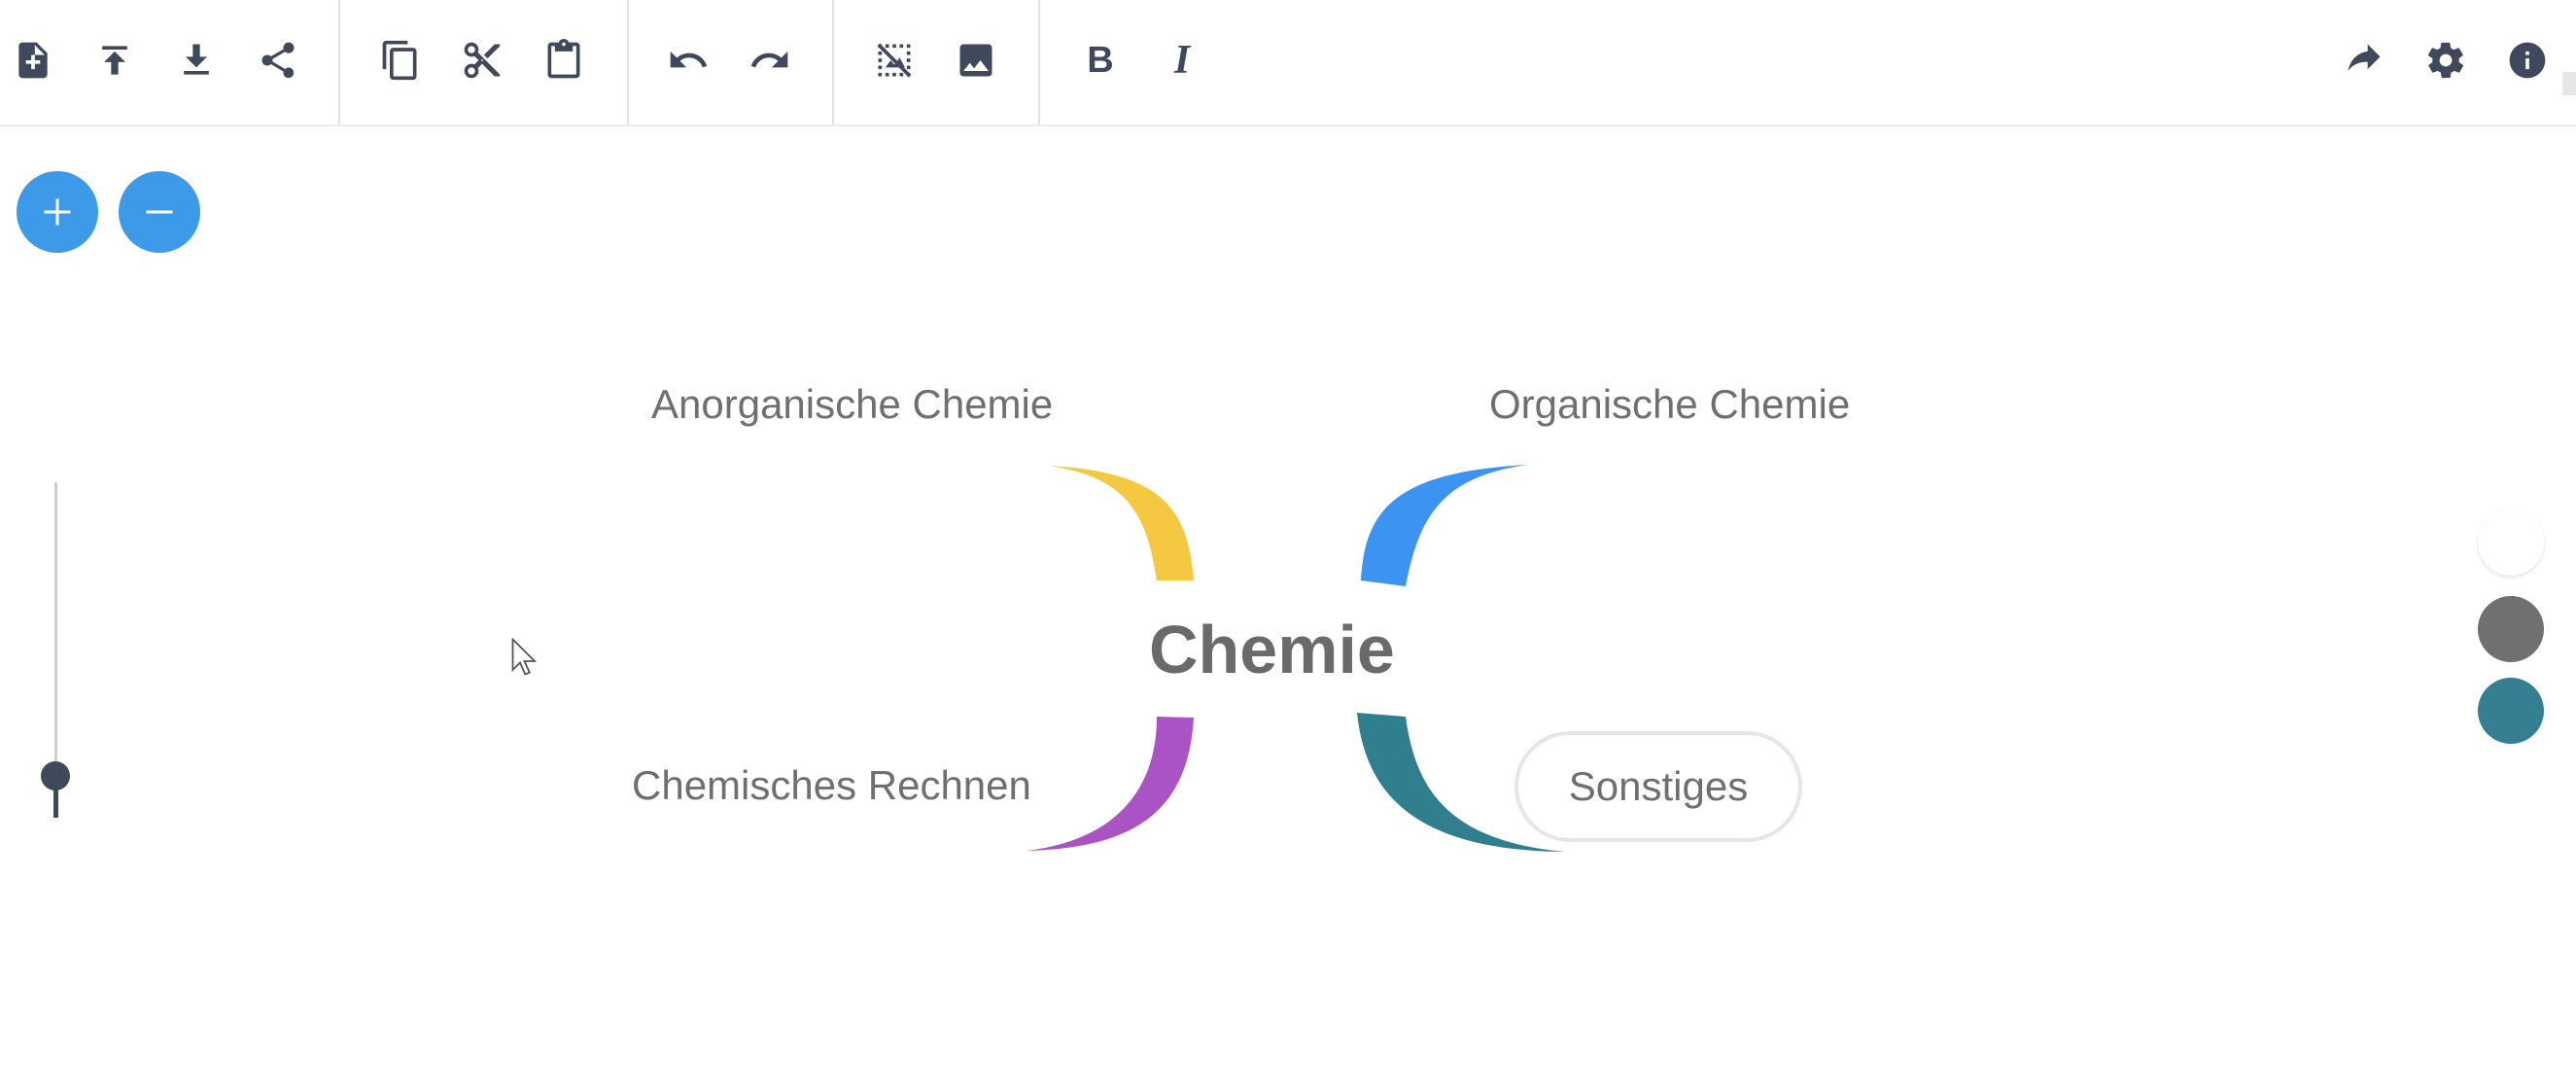 The width and height of the screenshot is (2576, 1089). What do you see at coordinates (852, 405) in the screenshot?
I see `node-anorganische-chemie: Anorganische Chemie` at bounding box center [852, 405].